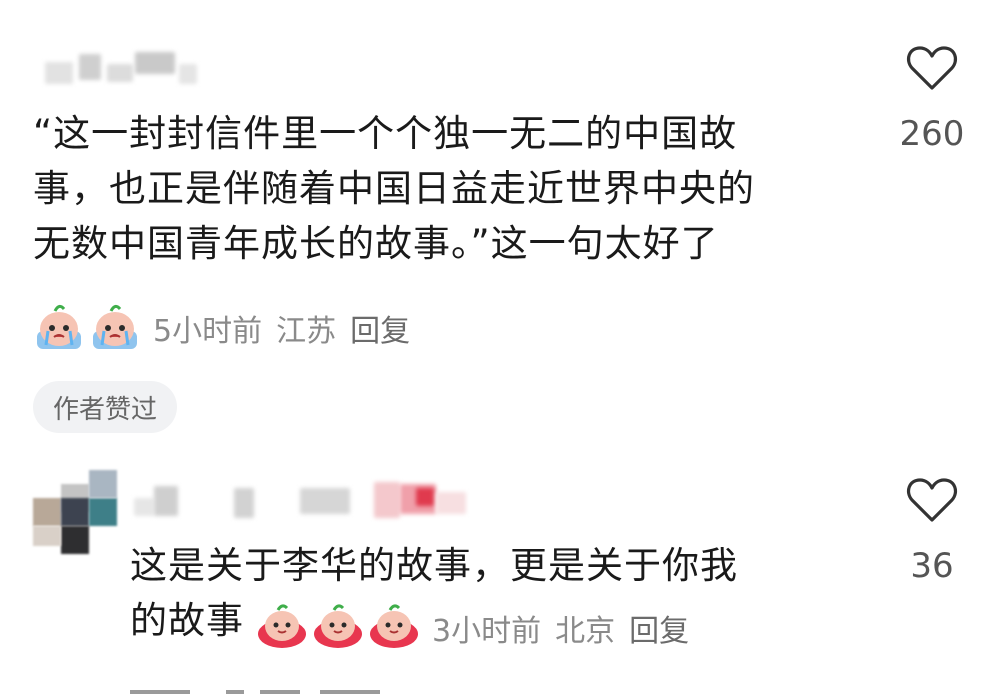  What do you see at coordinates (585, 631) in the screenshot?
I see `comment-location: 北京` at bounding box center [585, 631].